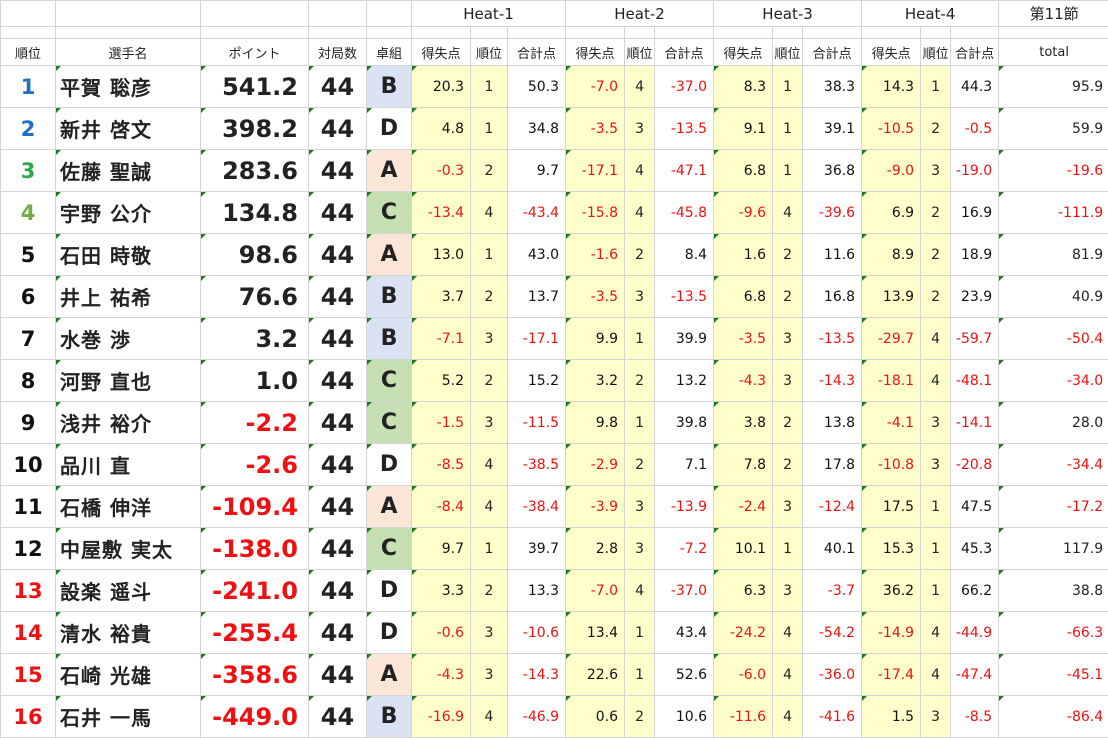  Describe the element at coordinates (832, 591) in the screenshot. I see `heat-3-subtotal: -3.7` at that location.